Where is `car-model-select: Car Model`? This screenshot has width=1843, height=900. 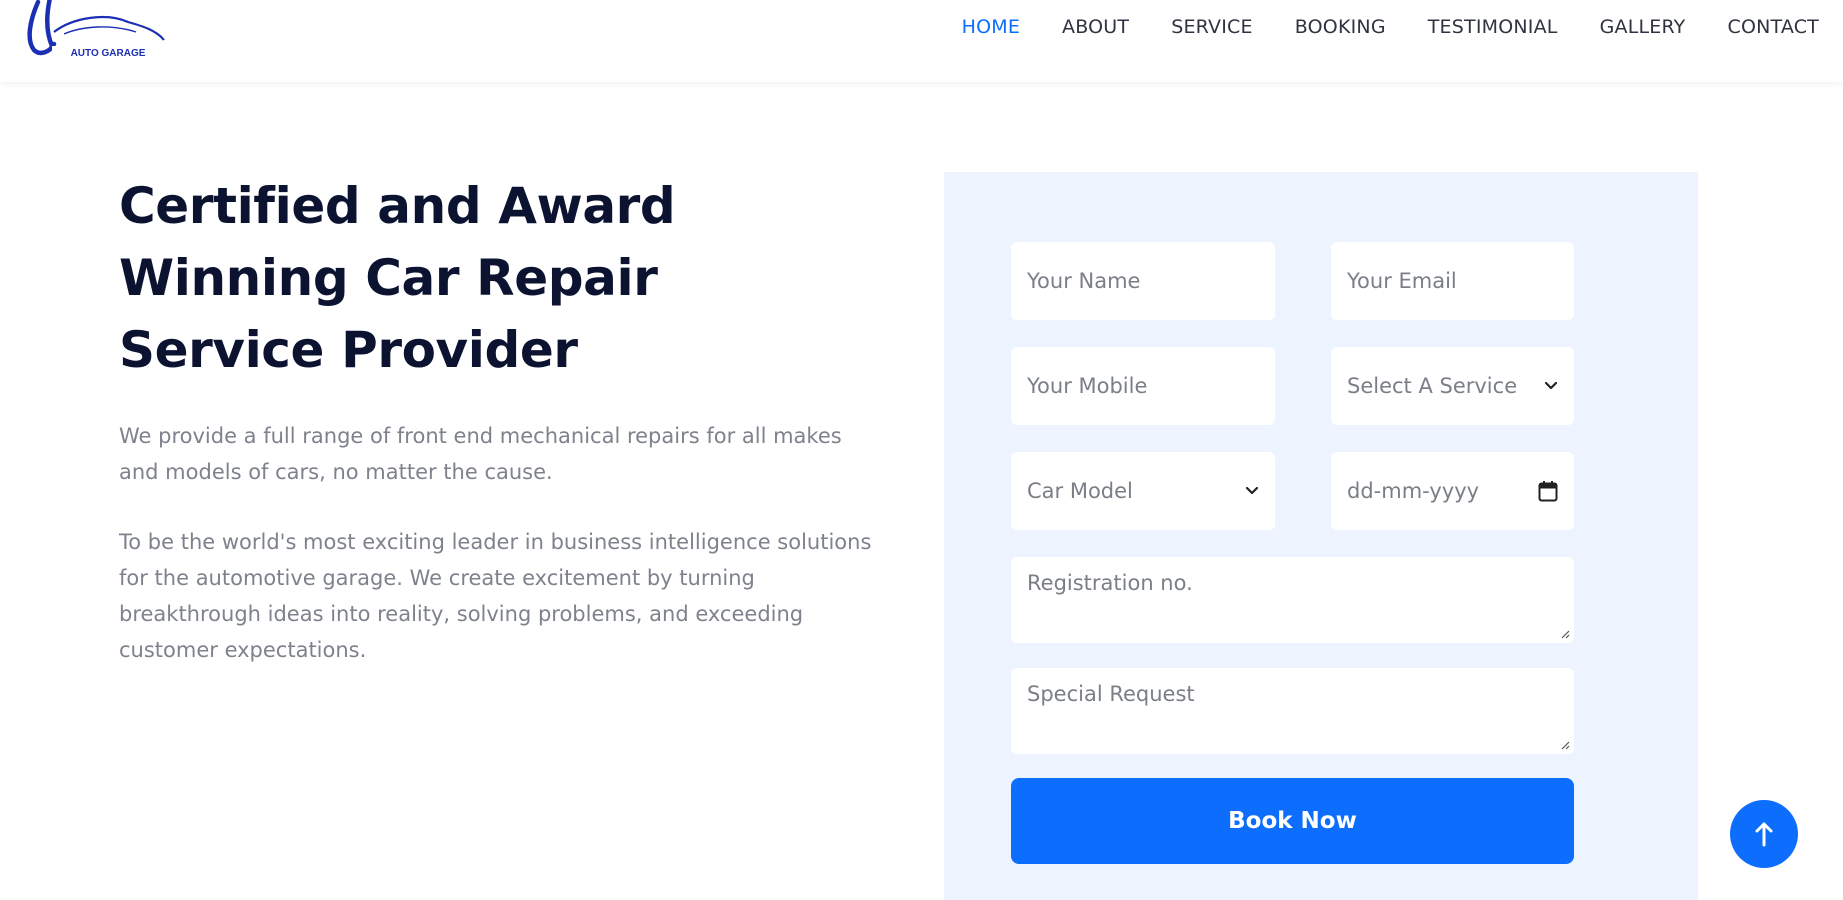 car-model-select: Car Model is located at coordinates (1143, 491).